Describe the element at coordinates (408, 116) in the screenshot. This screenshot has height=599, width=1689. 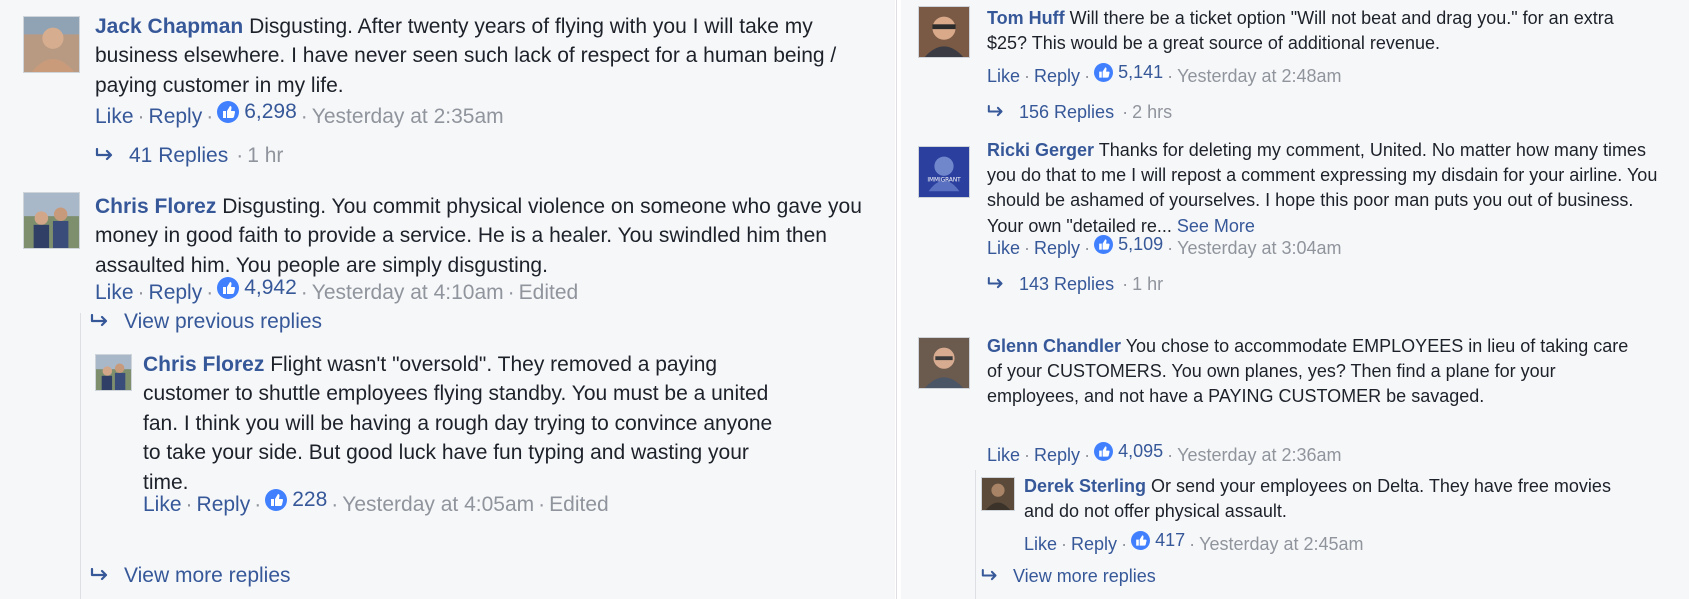
I see `comment-time: Yesterday at 2:35am` at that location.